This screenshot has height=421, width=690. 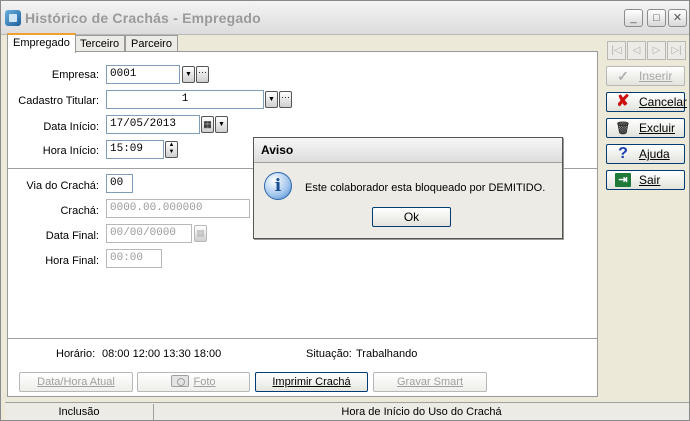 I want to click on ajuda-button: ? Ajuda, so click(x=645, y=154).